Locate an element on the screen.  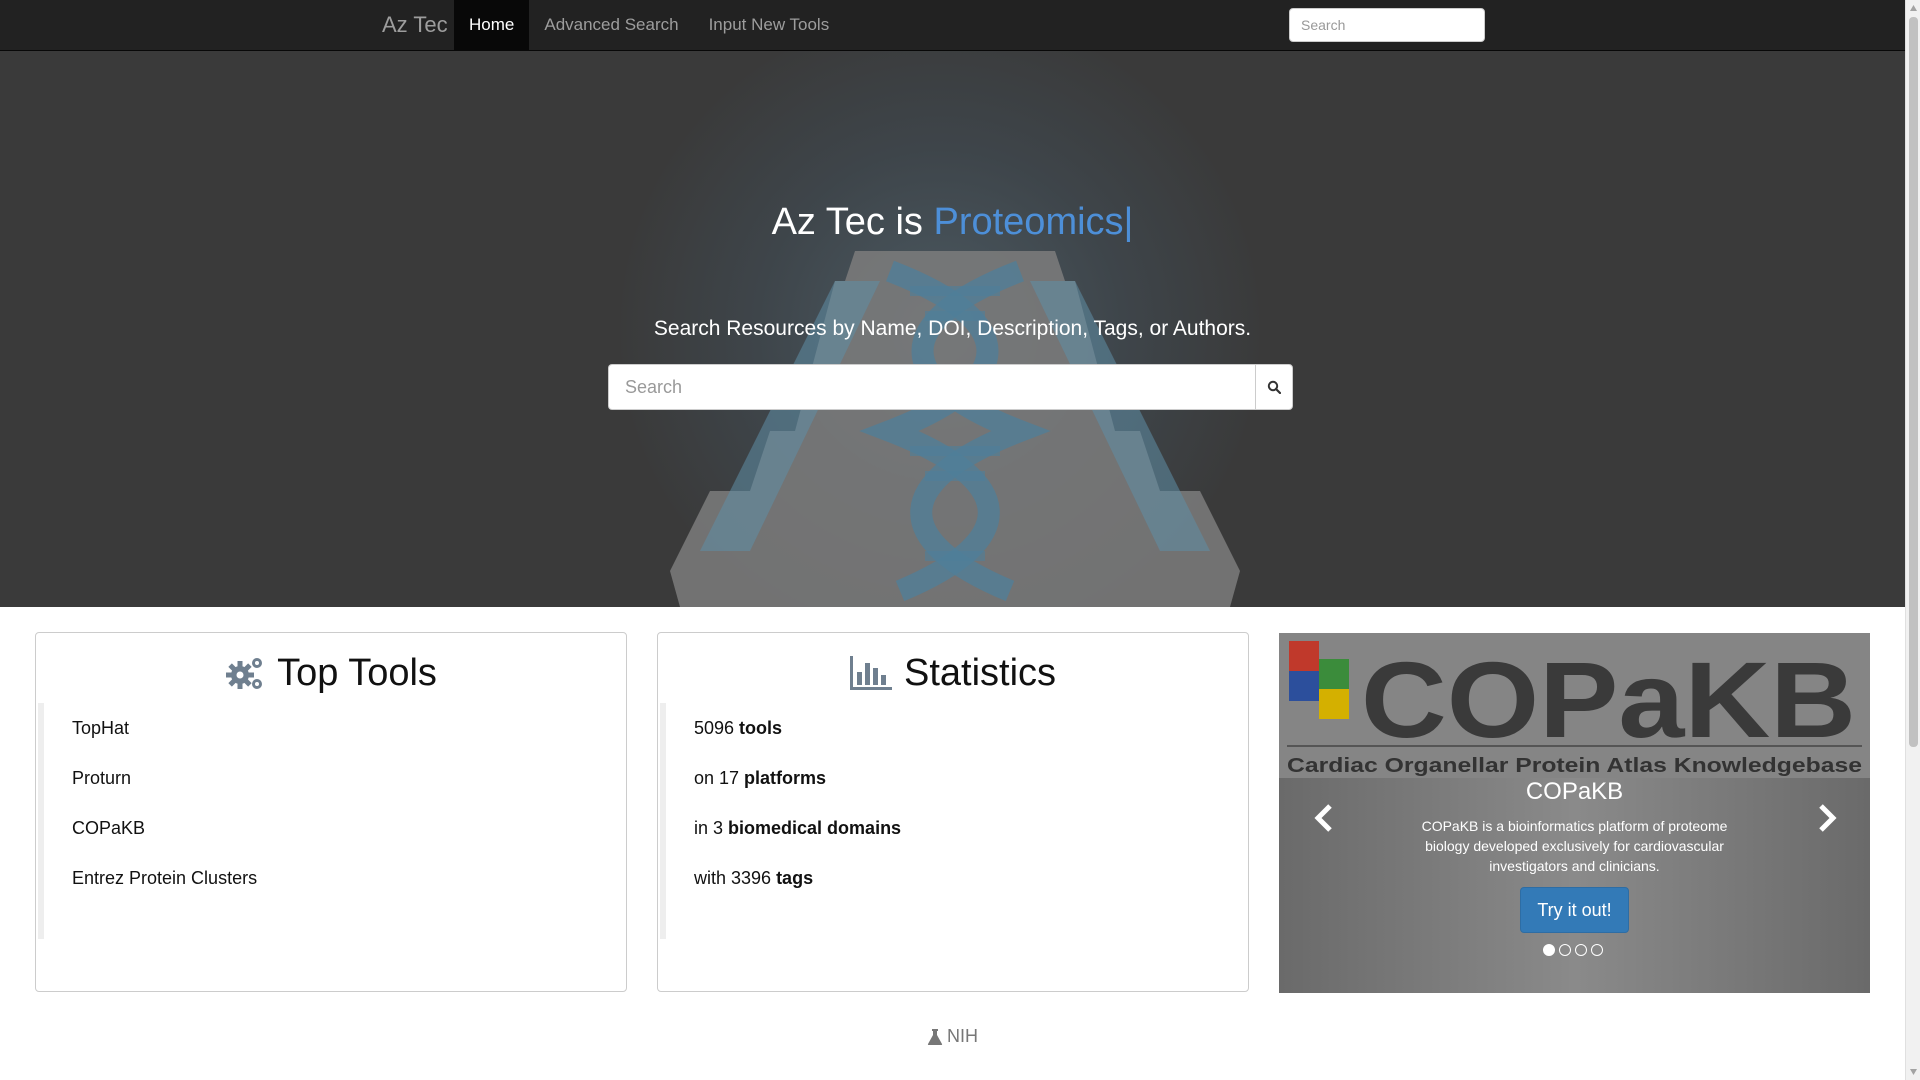
nav-item-advanced-search: Advanced Search is located at coordinates (611, 25).